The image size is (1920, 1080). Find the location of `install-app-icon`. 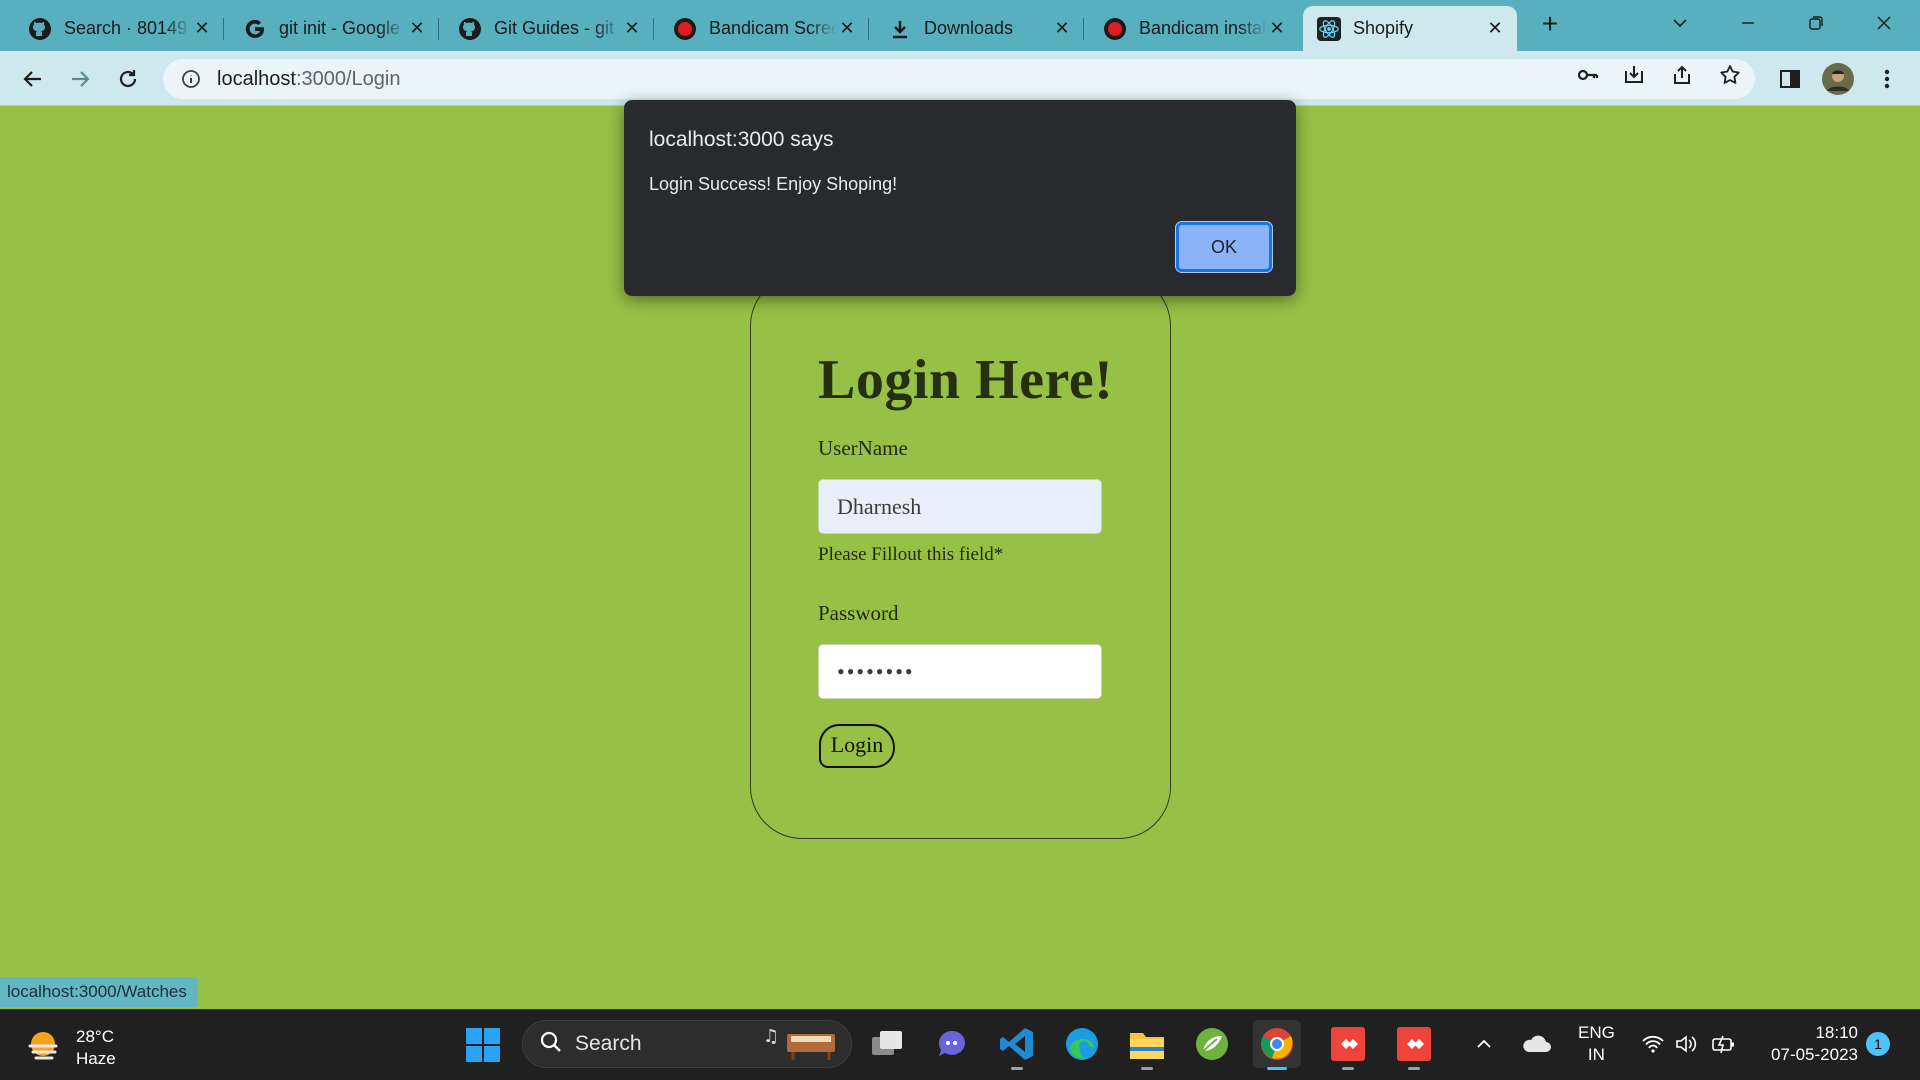

install-app-icon is located at coordinates (1634, 75).